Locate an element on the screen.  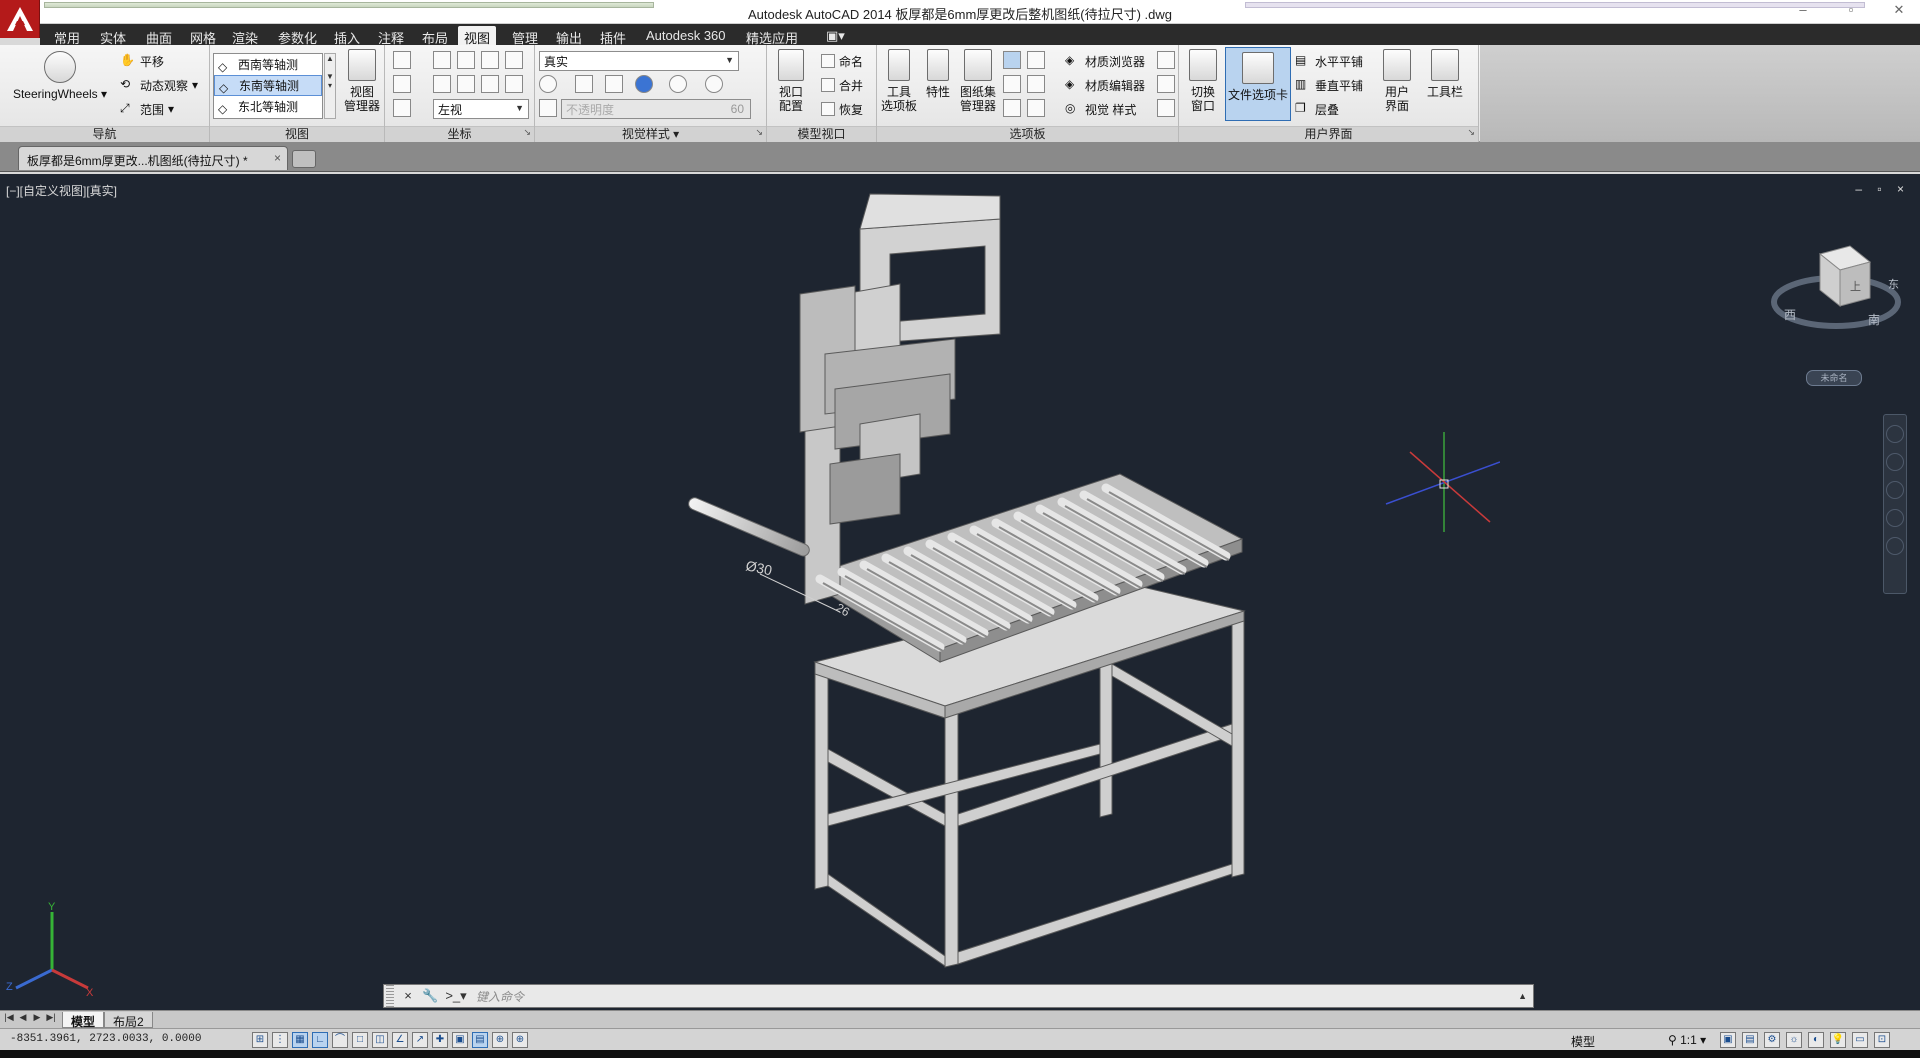
edge-style-icon is located at coordinates (548, 84).